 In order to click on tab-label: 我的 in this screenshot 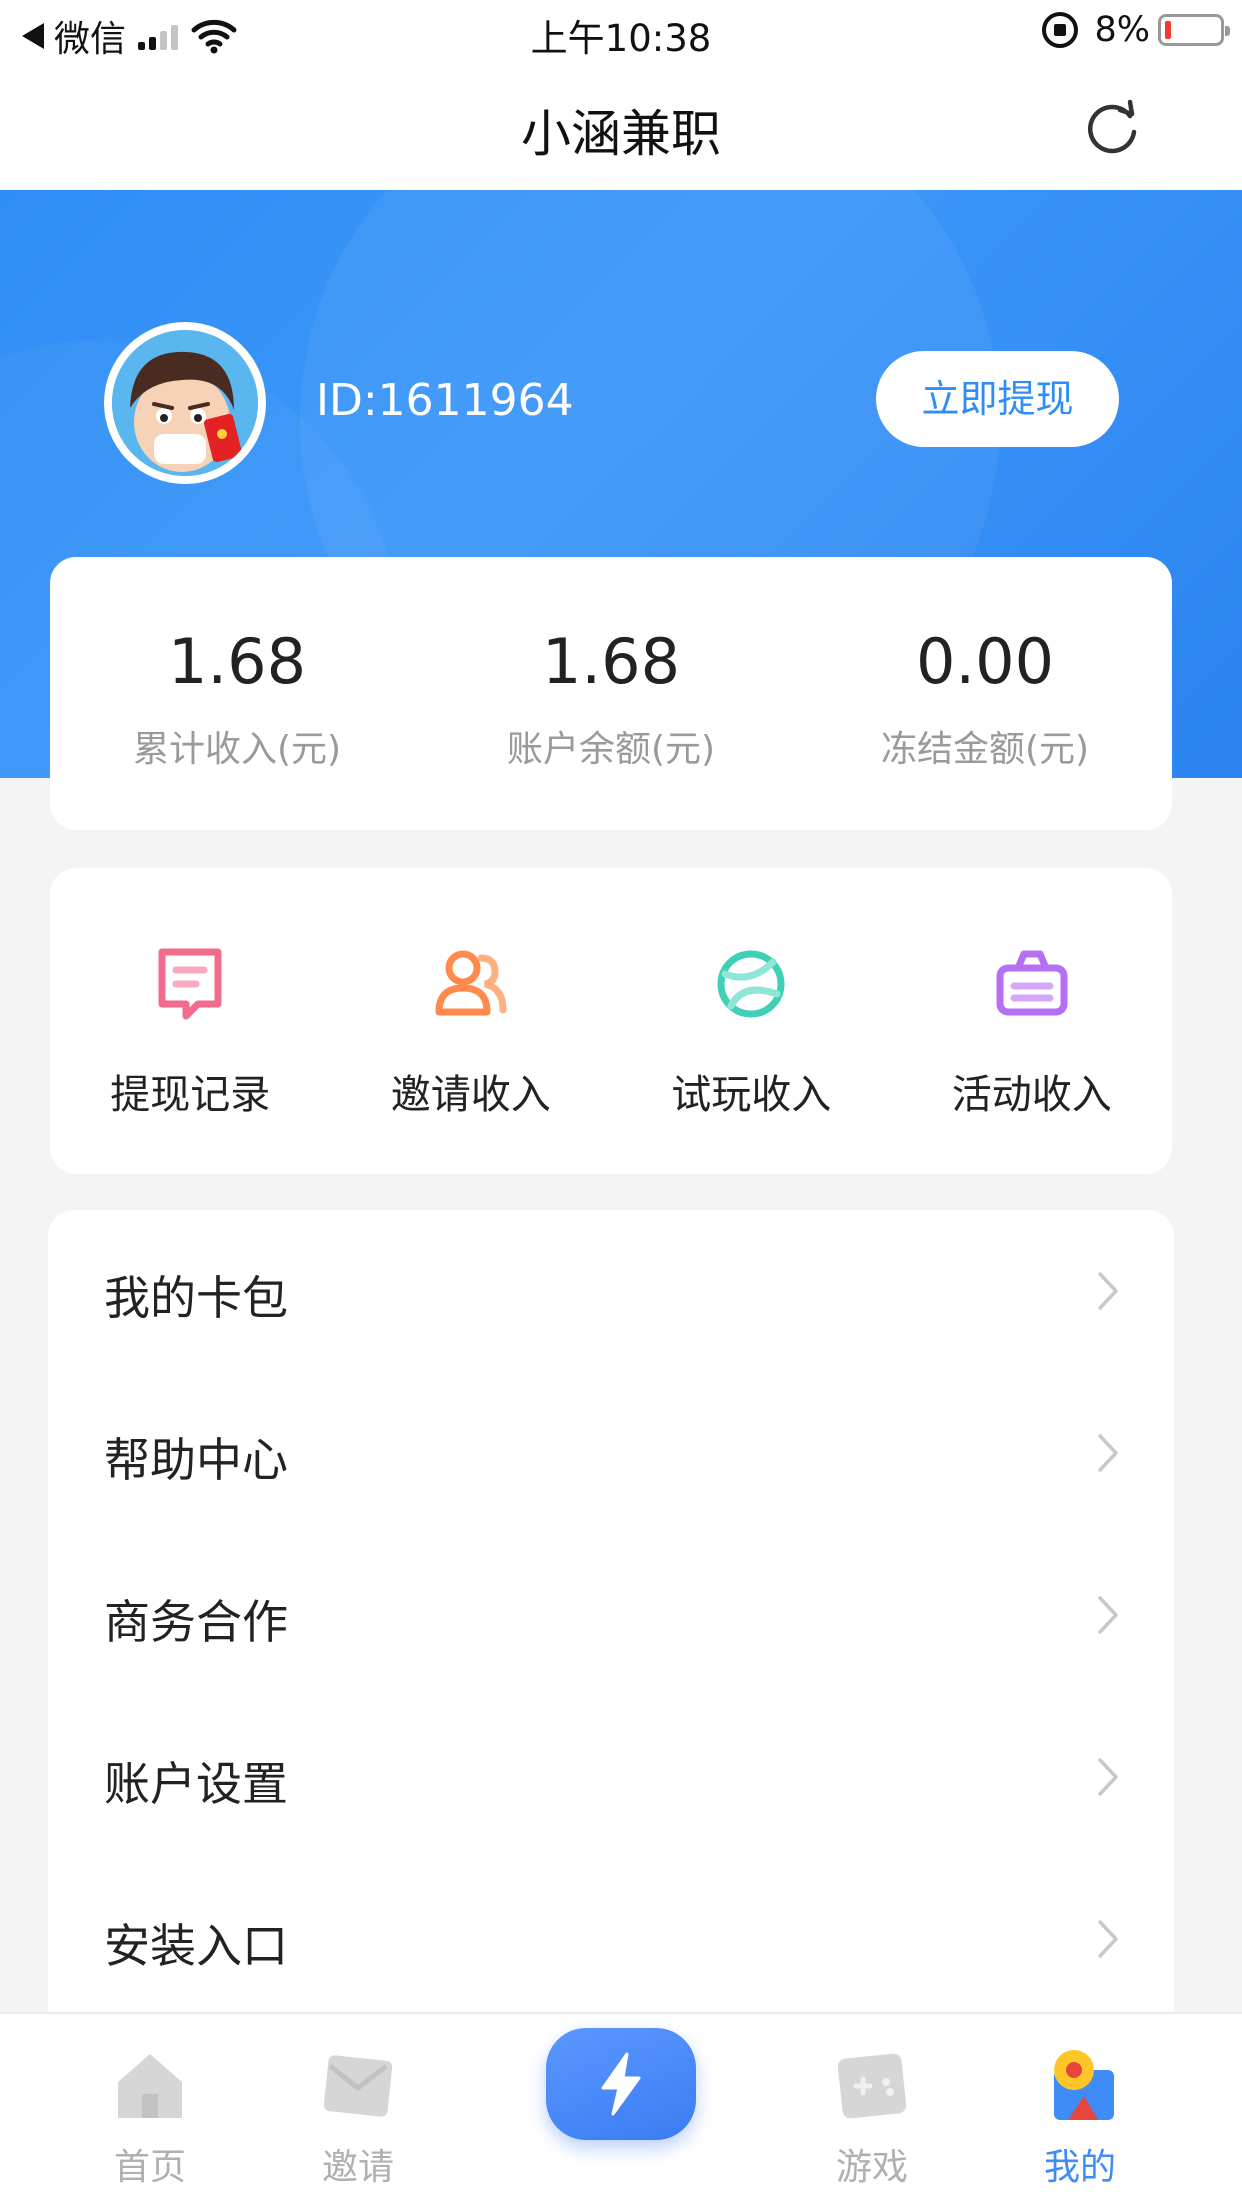, I will do `click(1079, 2167)`.